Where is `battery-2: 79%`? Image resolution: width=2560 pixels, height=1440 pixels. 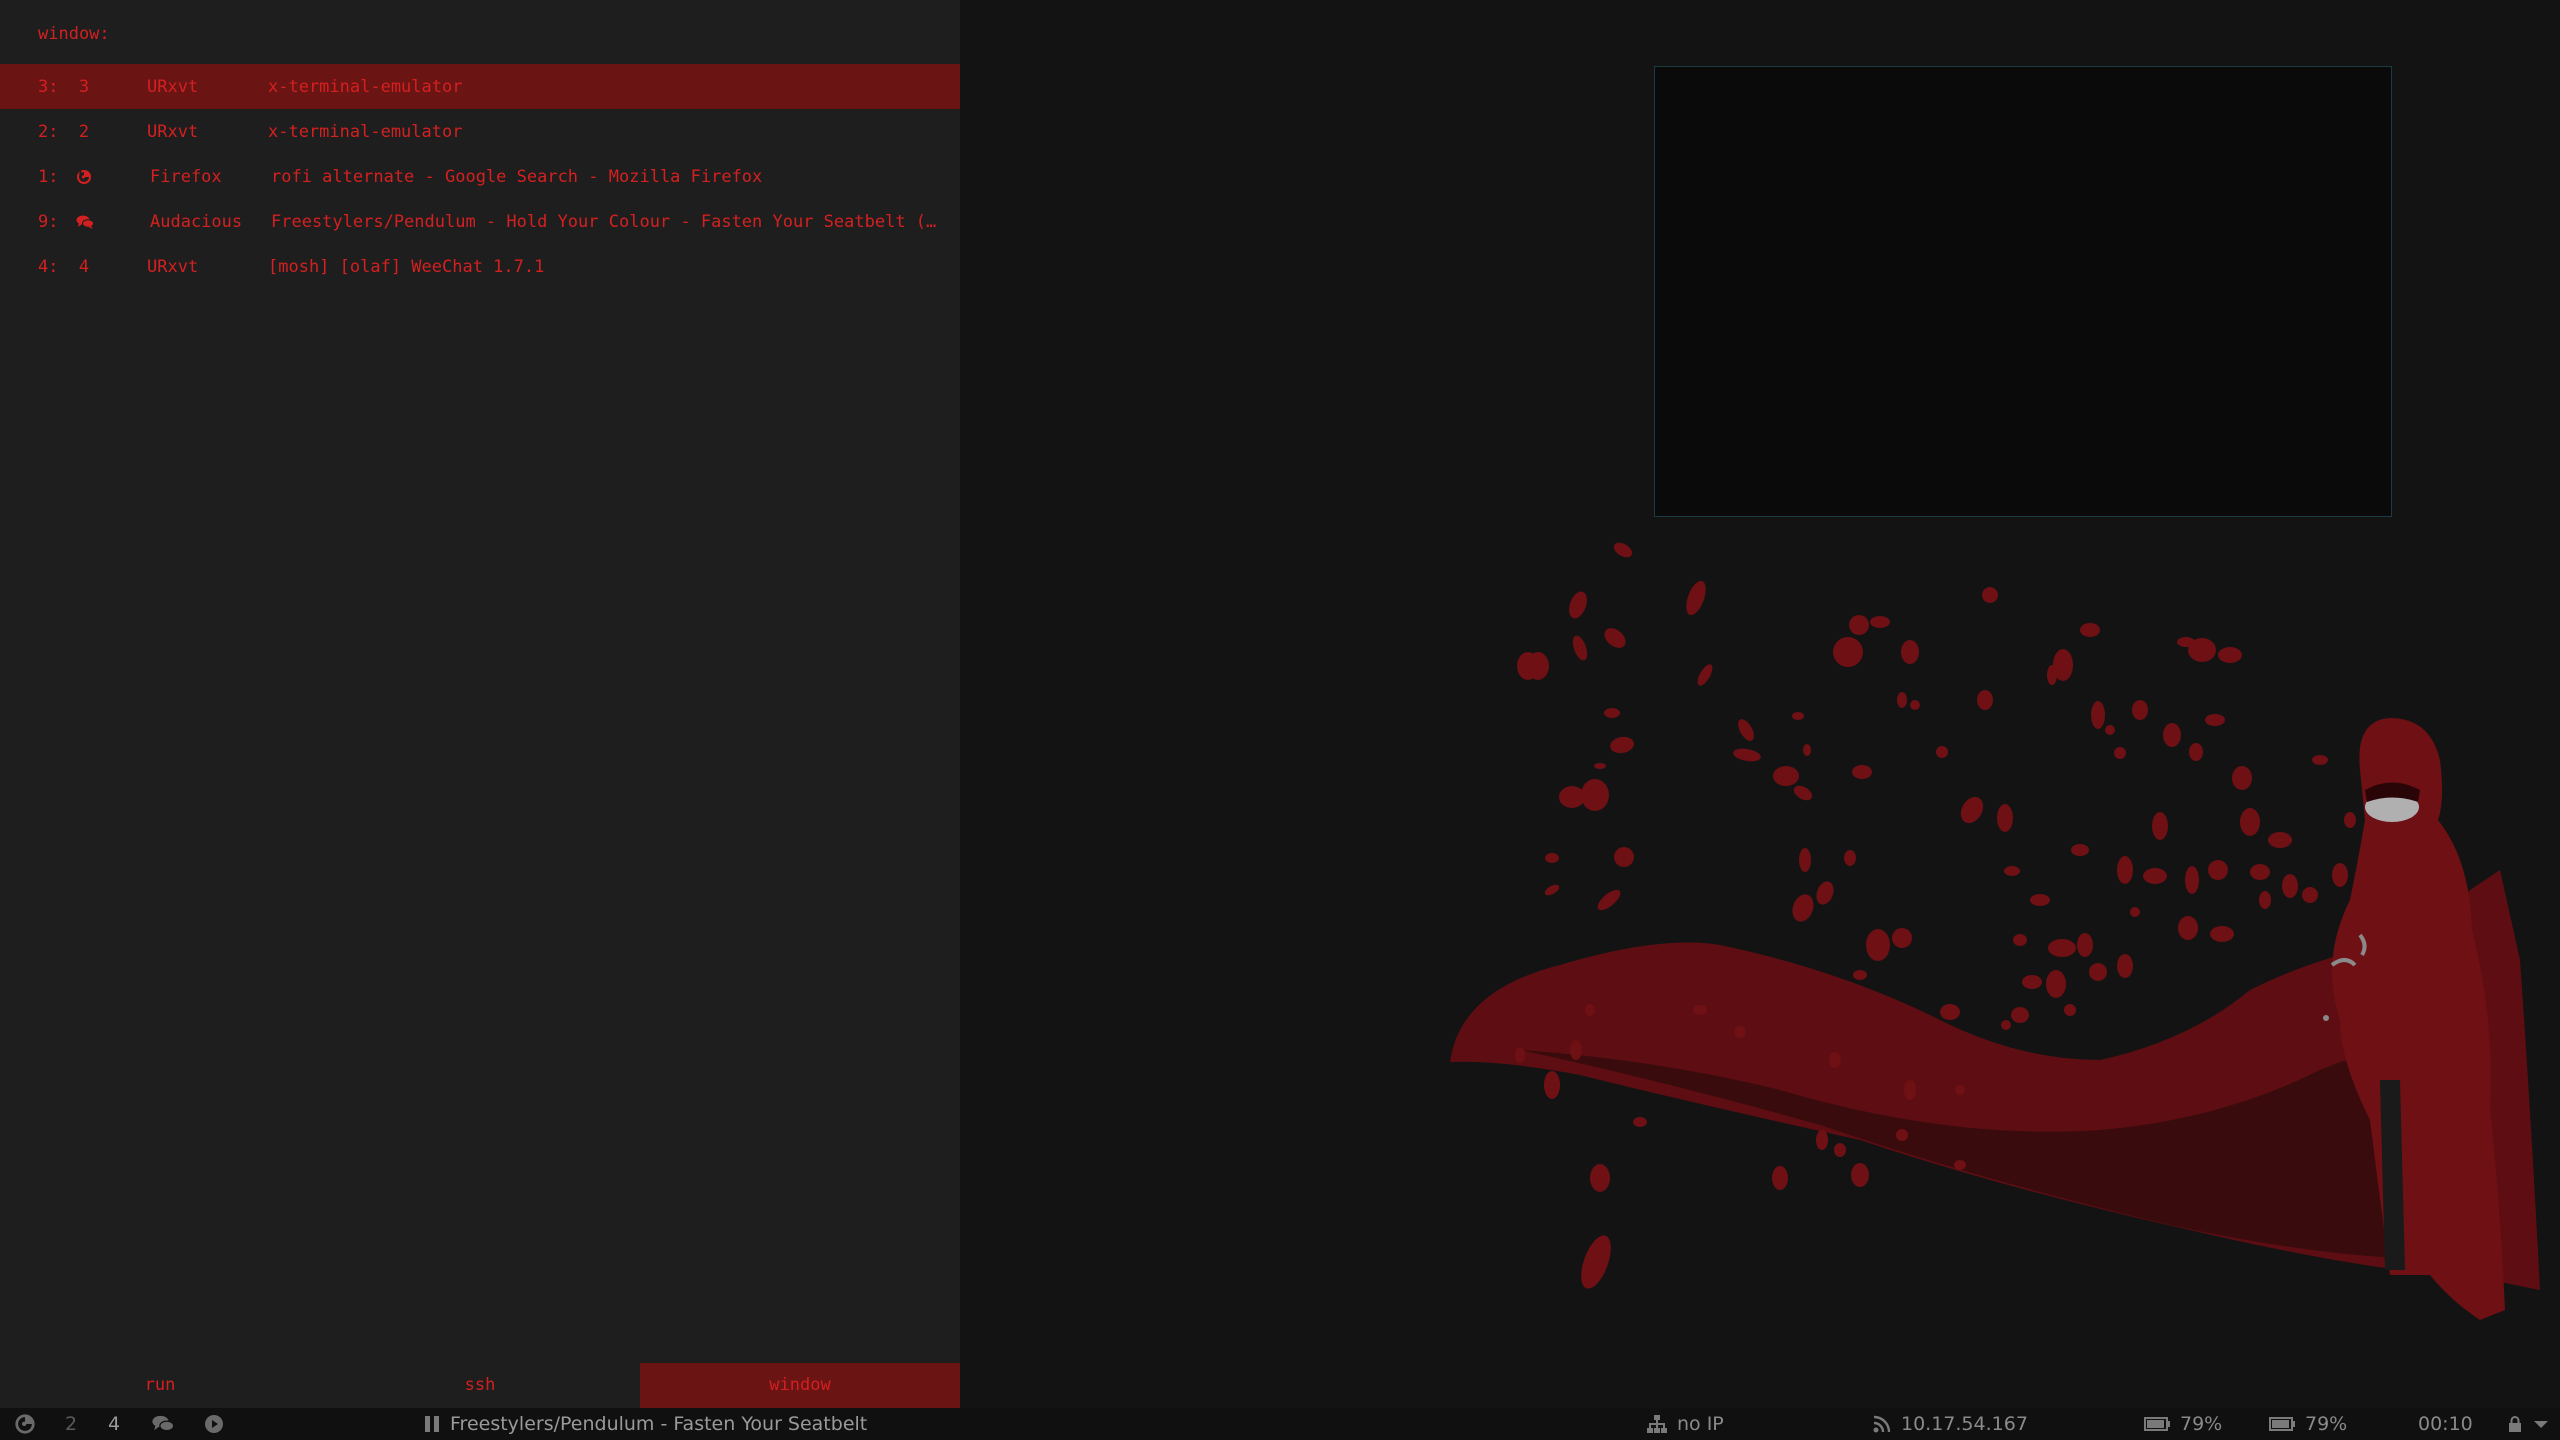
battery-2: 79% is located at coordinates (2308, 1424).